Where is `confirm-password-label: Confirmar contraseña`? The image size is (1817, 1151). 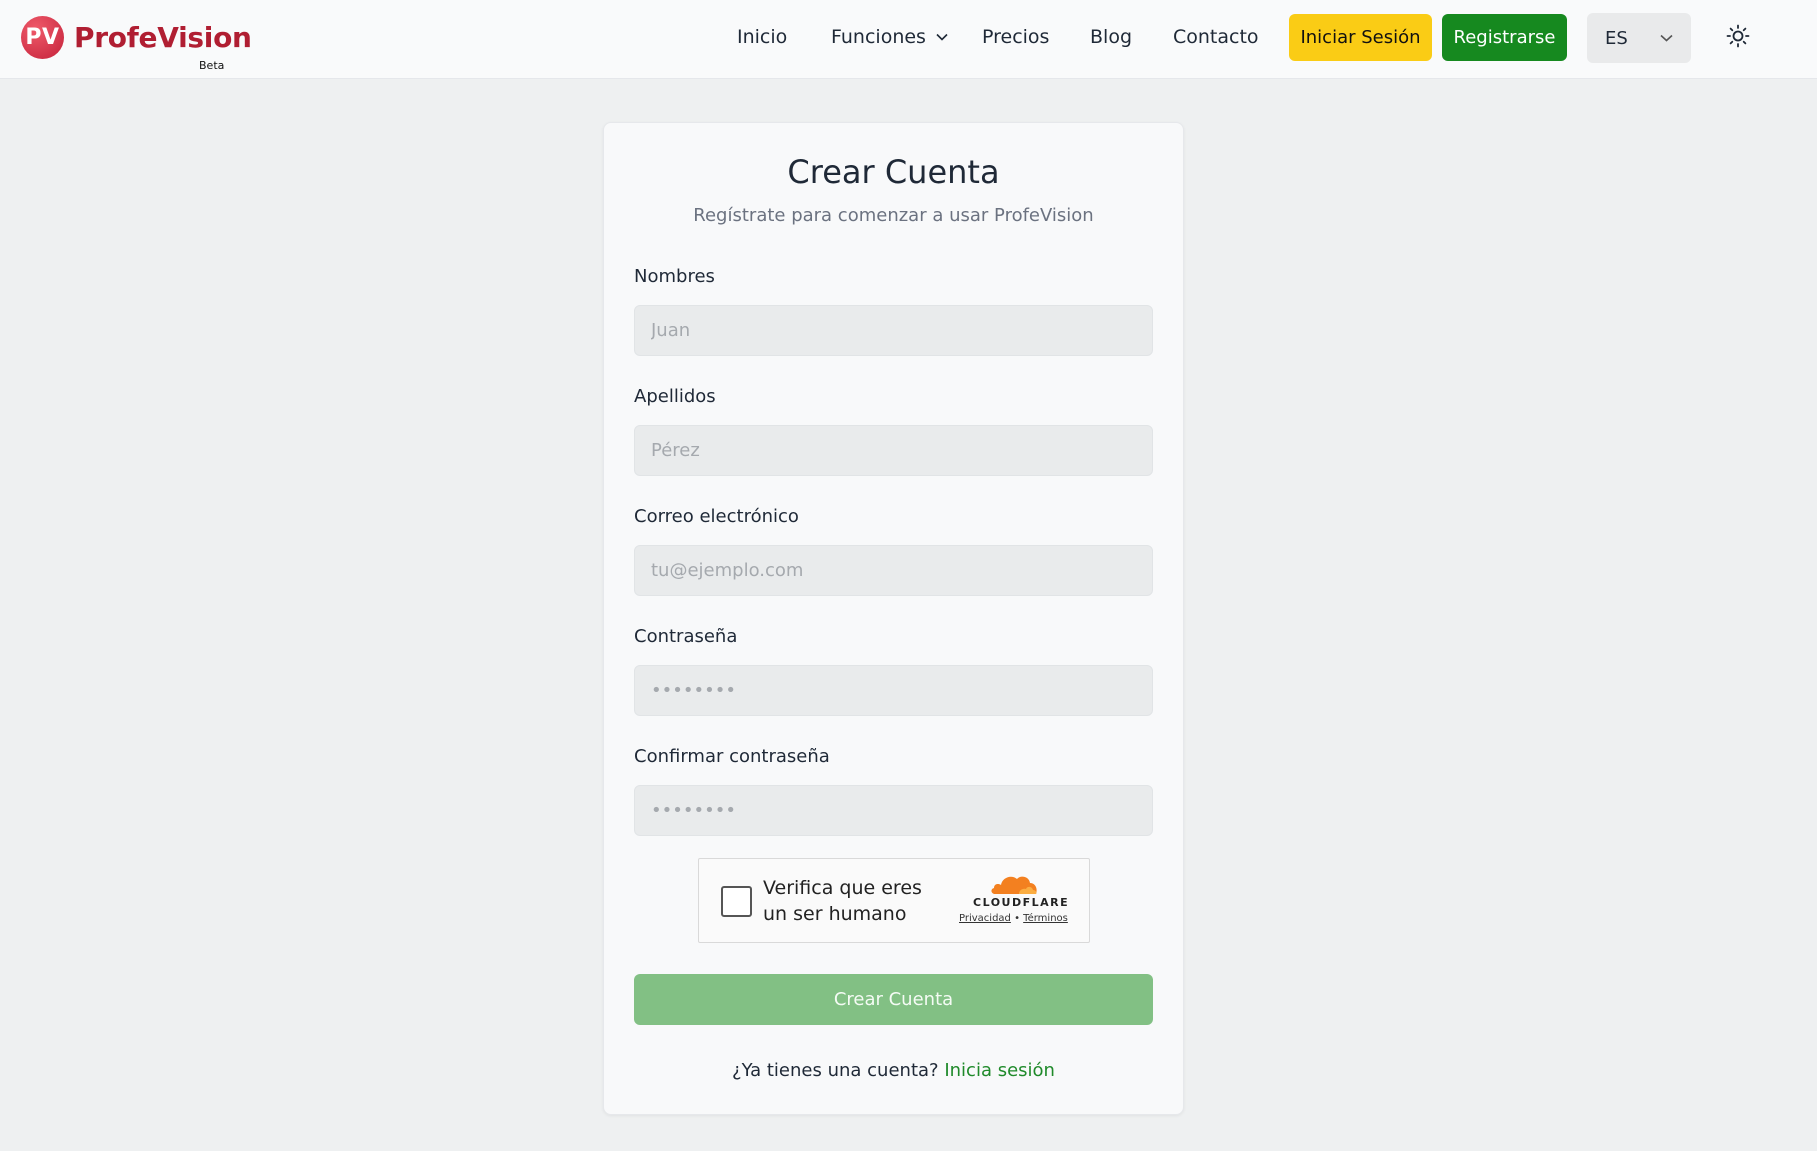 confirm-password-label: Confirmar contraseña is located at coordinates (732, 756).